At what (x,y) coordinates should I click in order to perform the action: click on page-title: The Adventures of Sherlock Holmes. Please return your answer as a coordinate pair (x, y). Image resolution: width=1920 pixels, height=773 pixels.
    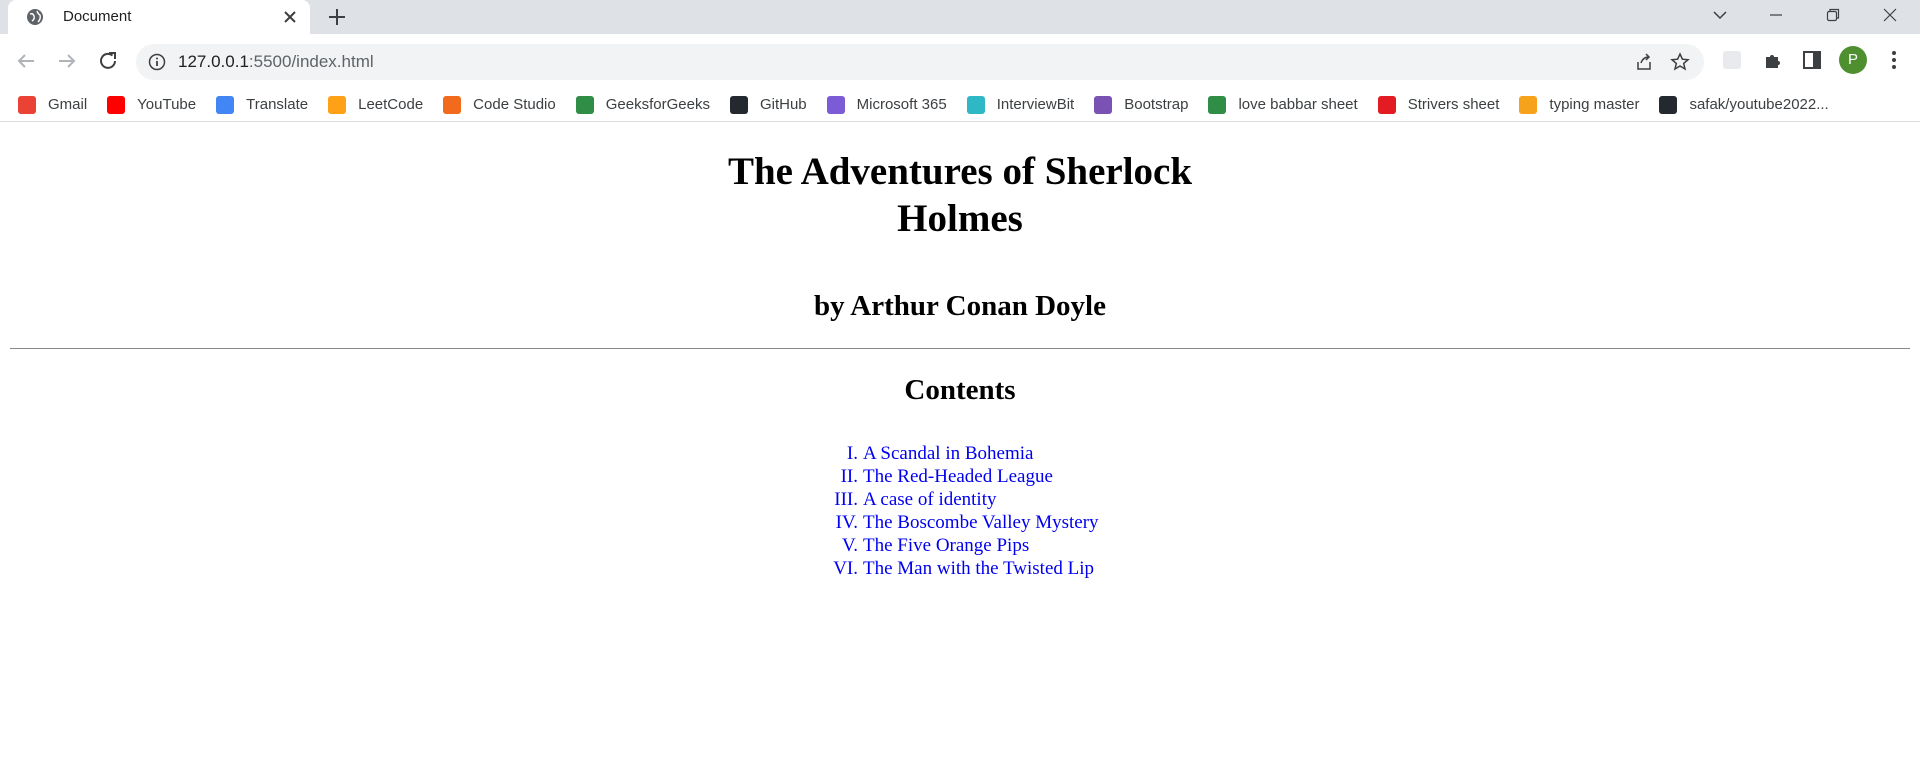
    Looking at the image, I should click on (960, 195).